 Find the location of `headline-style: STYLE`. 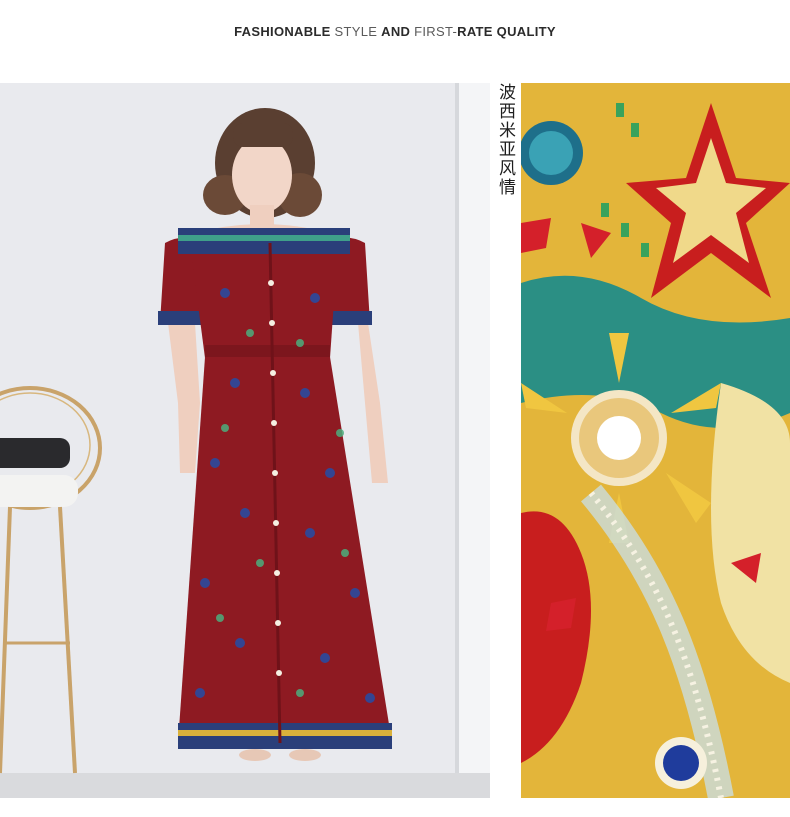

headline-style: STYLE is located at coordinates (356, 31).